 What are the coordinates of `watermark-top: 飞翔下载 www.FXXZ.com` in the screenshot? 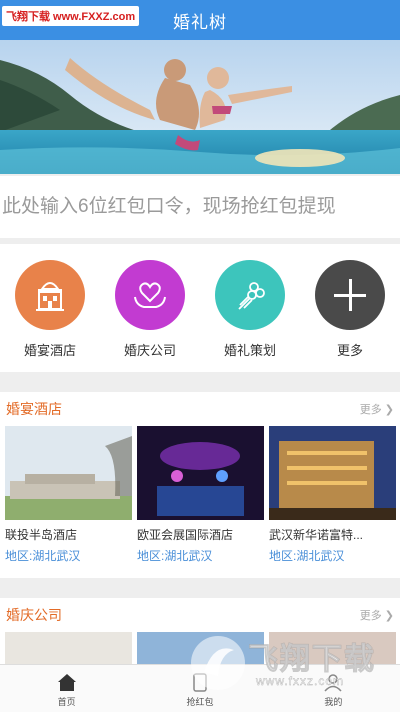 It's located at (71, 16).